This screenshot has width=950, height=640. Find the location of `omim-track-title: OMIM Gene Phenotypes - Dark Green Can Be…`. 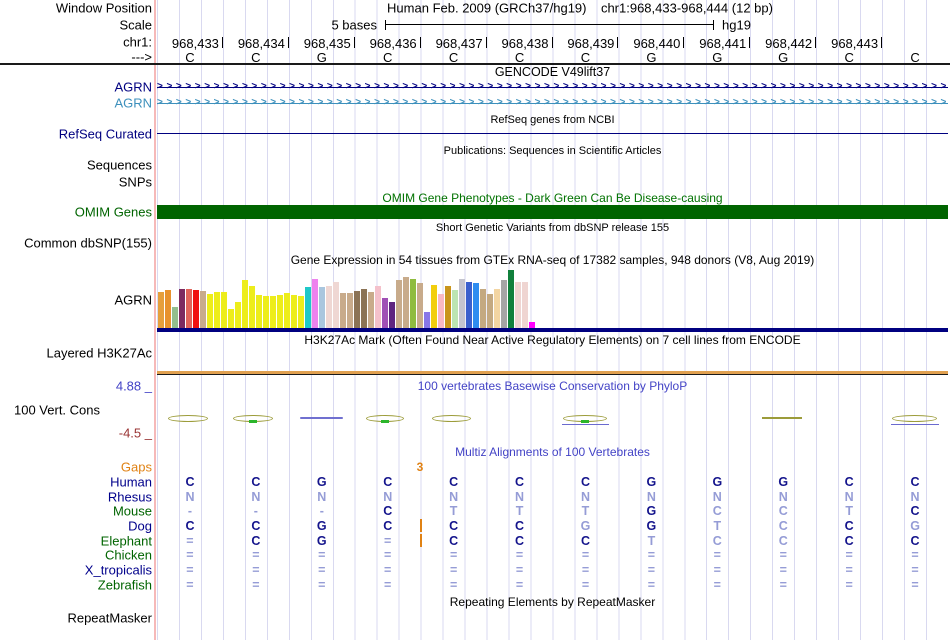

omim-track-title: OMIM Gene Phenotypes - Dark Green Can Be… is located at coordinates (552, 198).